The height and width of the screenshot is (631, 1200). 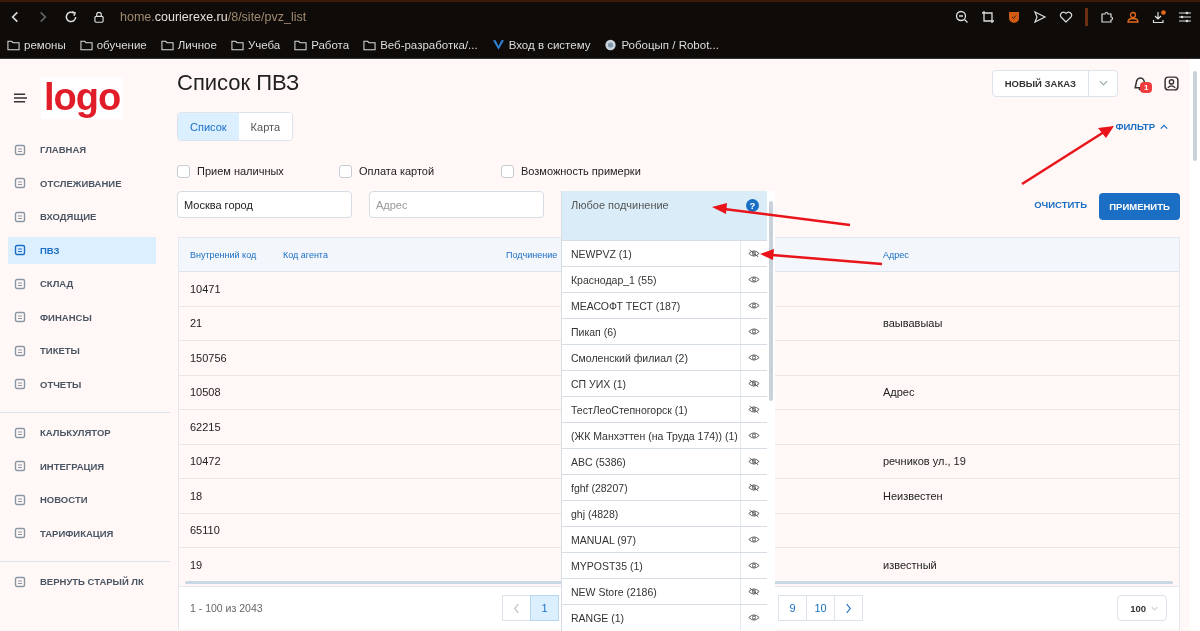 I want to click on nav-item: ВХОДЯЩИЕ, so click(x=82, y=216).